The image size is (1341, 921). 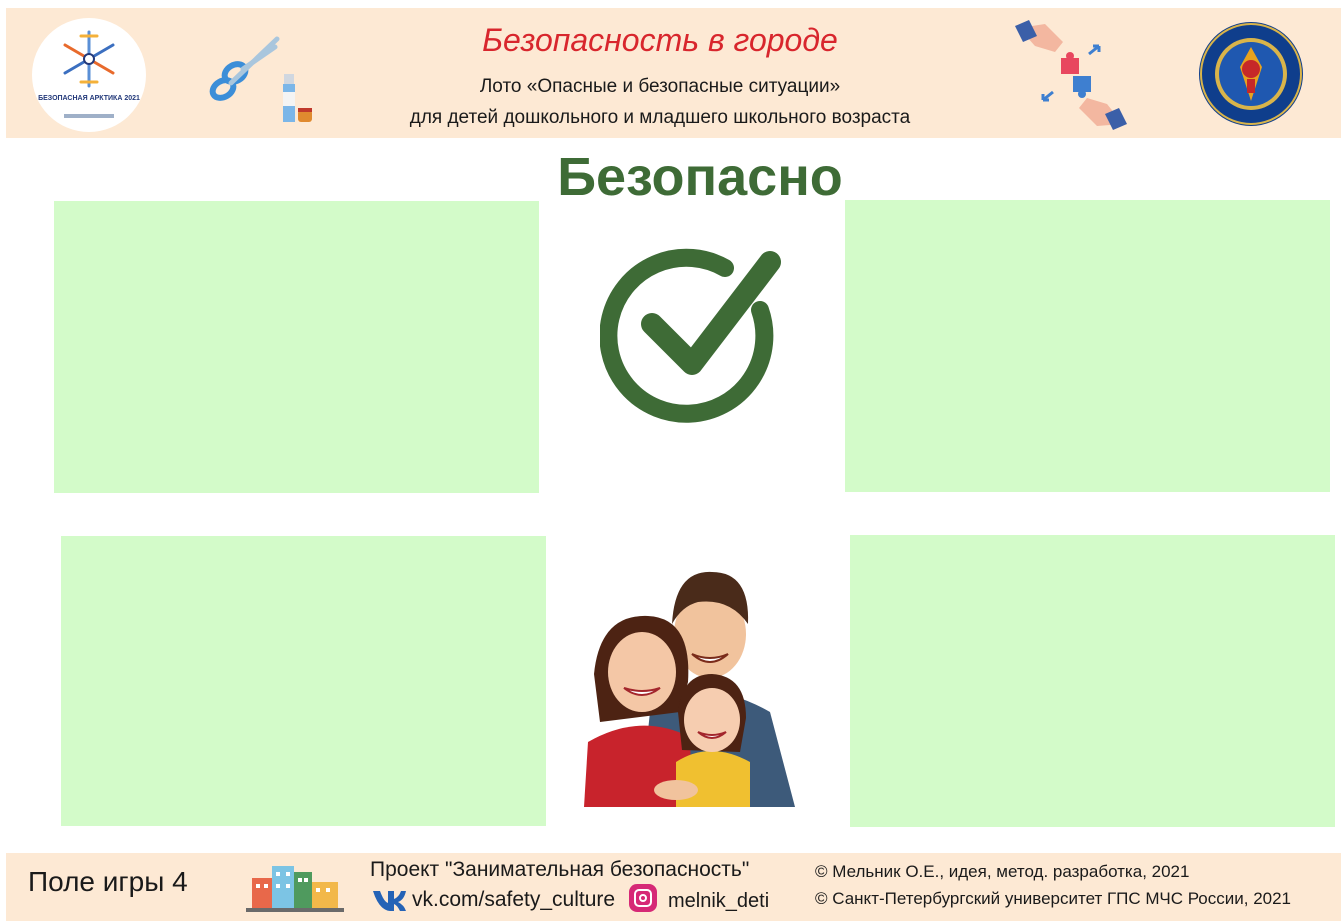 What do you see at coordinates (303, 681) in the screenshot?
I see `card-slot-bottom-left` at bounding box center [303, 681].